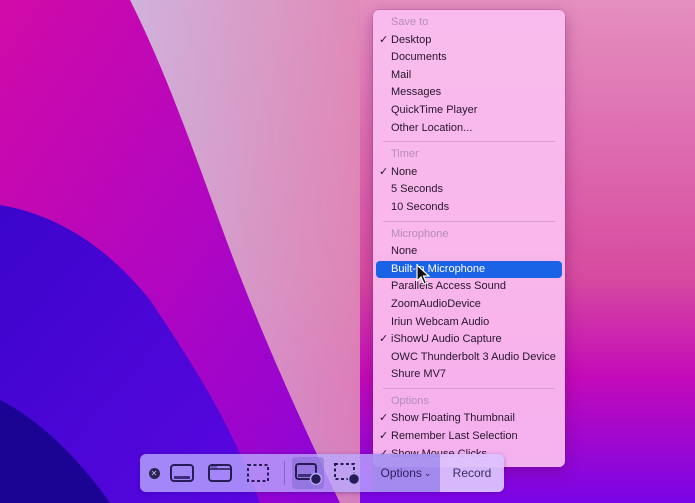  What do you see at coordinates (419, 374) in the screenshot?
I see `menu-item-label: Shure MV7` at bounding box center [419, 374].